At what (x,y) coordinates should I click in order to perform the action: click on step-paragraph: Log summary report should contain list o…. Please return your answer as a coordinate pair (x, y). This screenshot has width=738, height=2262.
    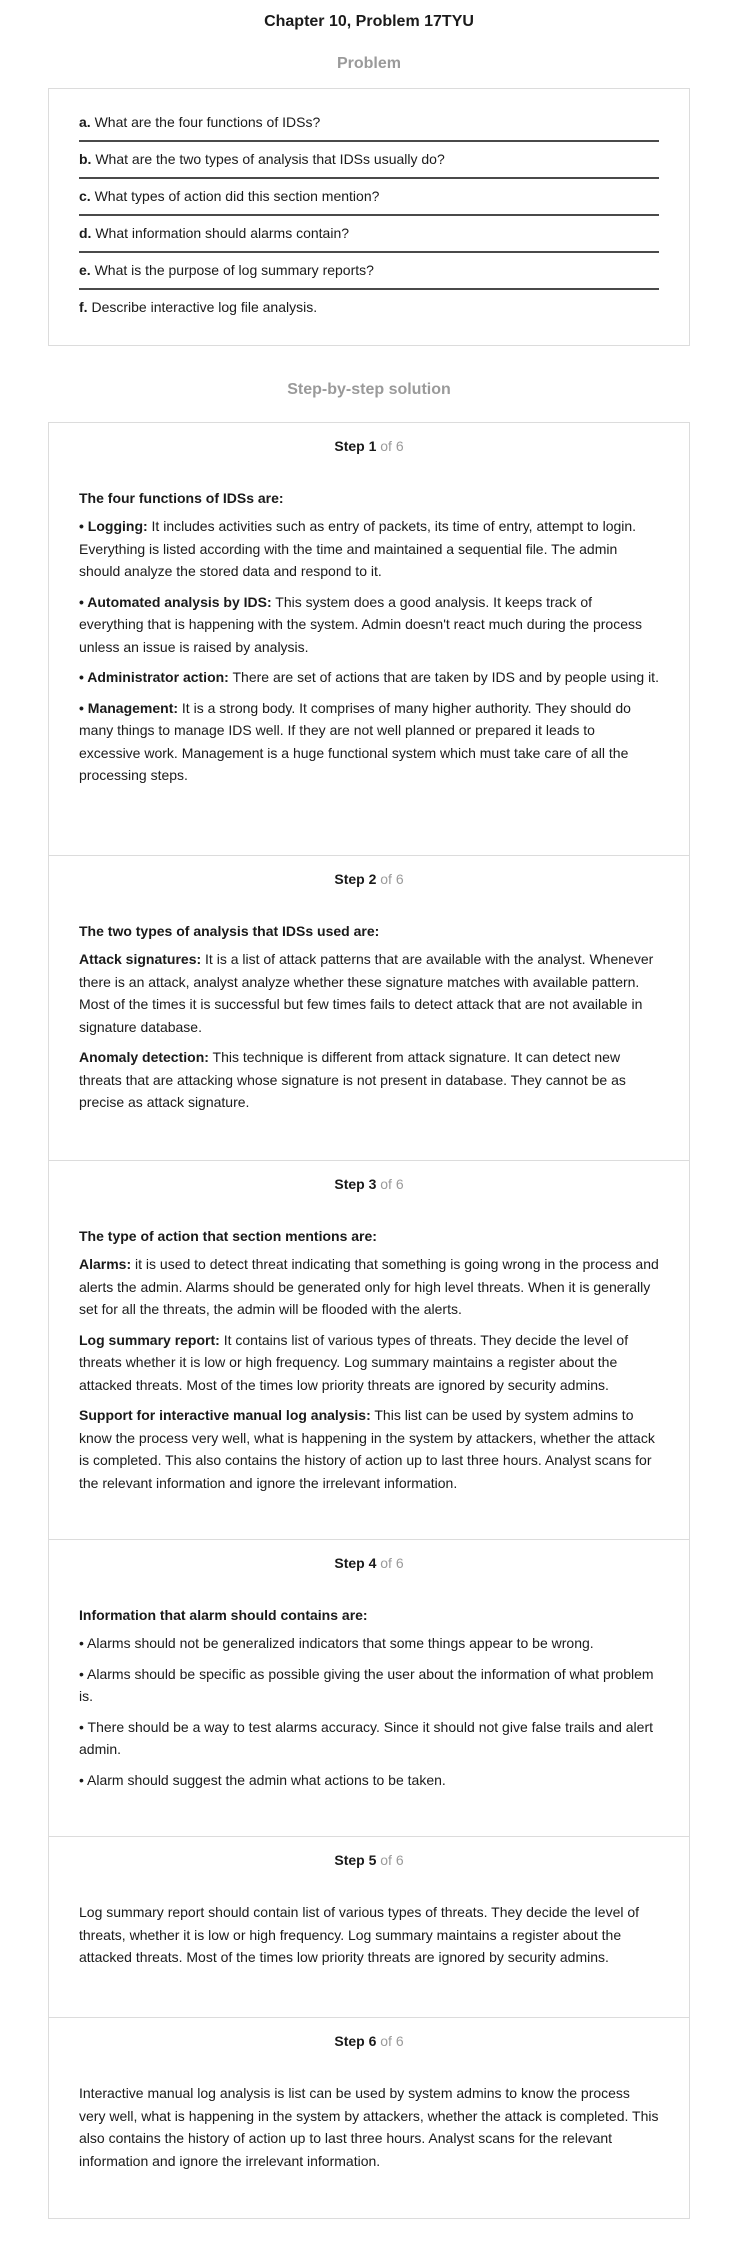
    Looking at the image, I should click on (369, 1935).